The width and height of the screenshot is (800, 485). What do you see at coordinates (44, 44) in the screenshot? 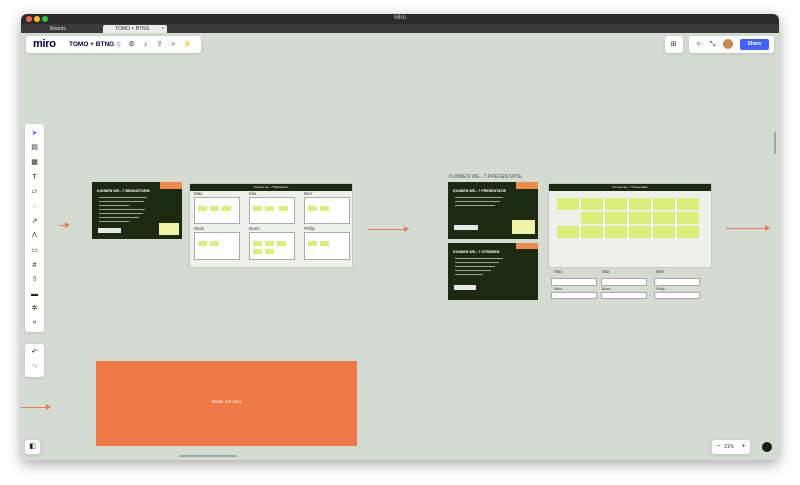
I see `miro-logo: miro` at bounding box center [44, 44].